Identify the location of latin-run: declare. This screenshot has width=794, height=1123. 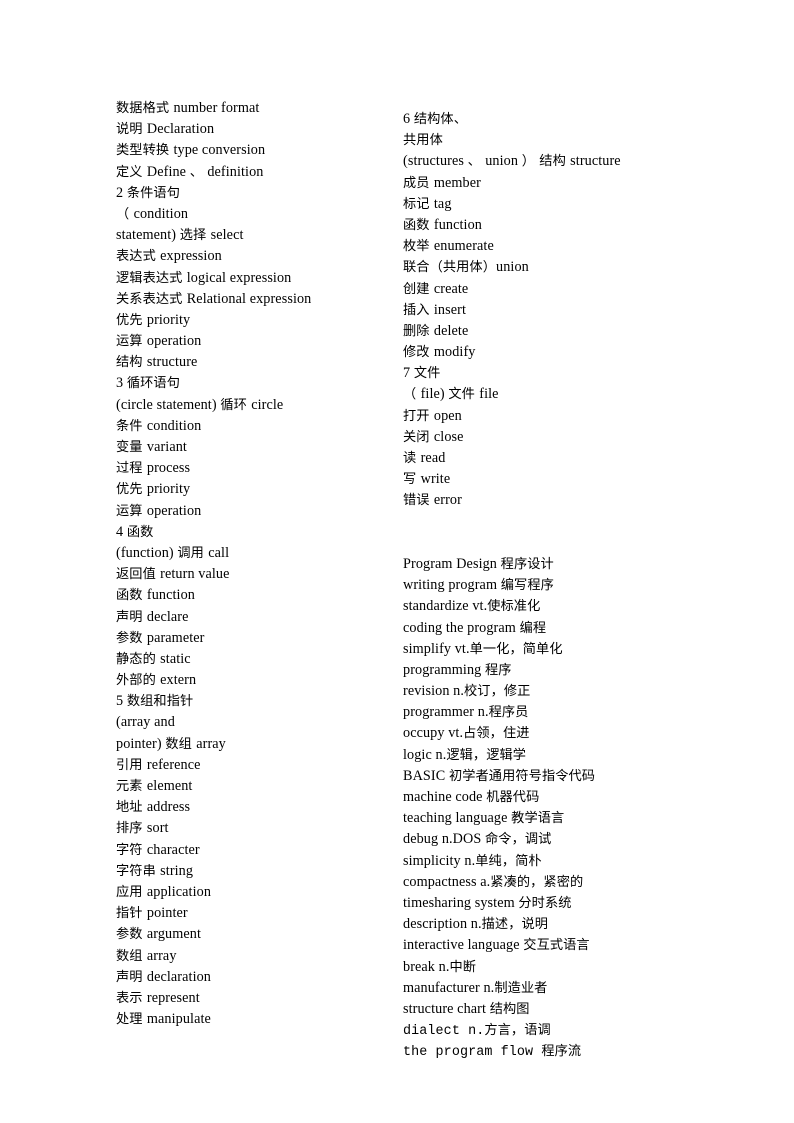
(167, 616).